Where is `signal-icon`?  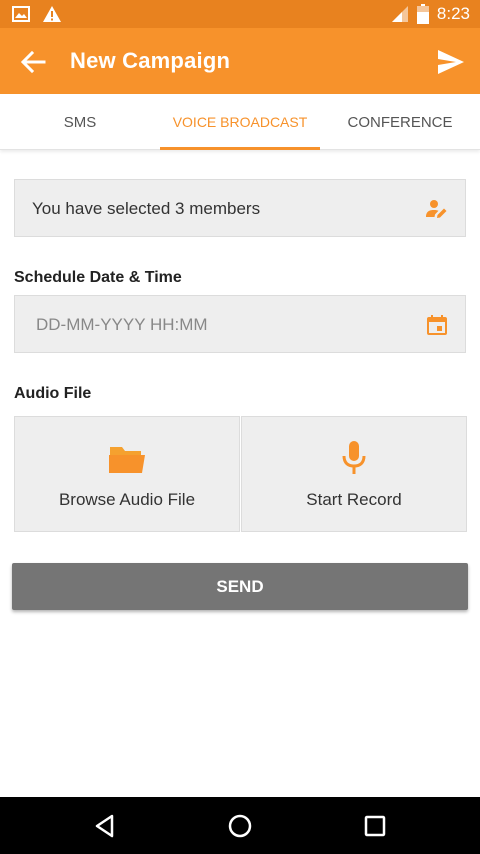
signal-icon is located at coordinates (399, 14).